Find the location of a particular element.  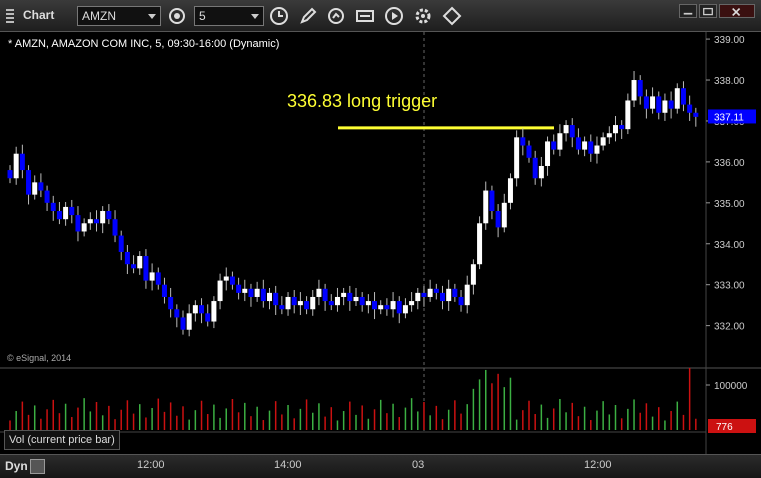

dyn-label: Dyn is located at coordinates (16, 466).